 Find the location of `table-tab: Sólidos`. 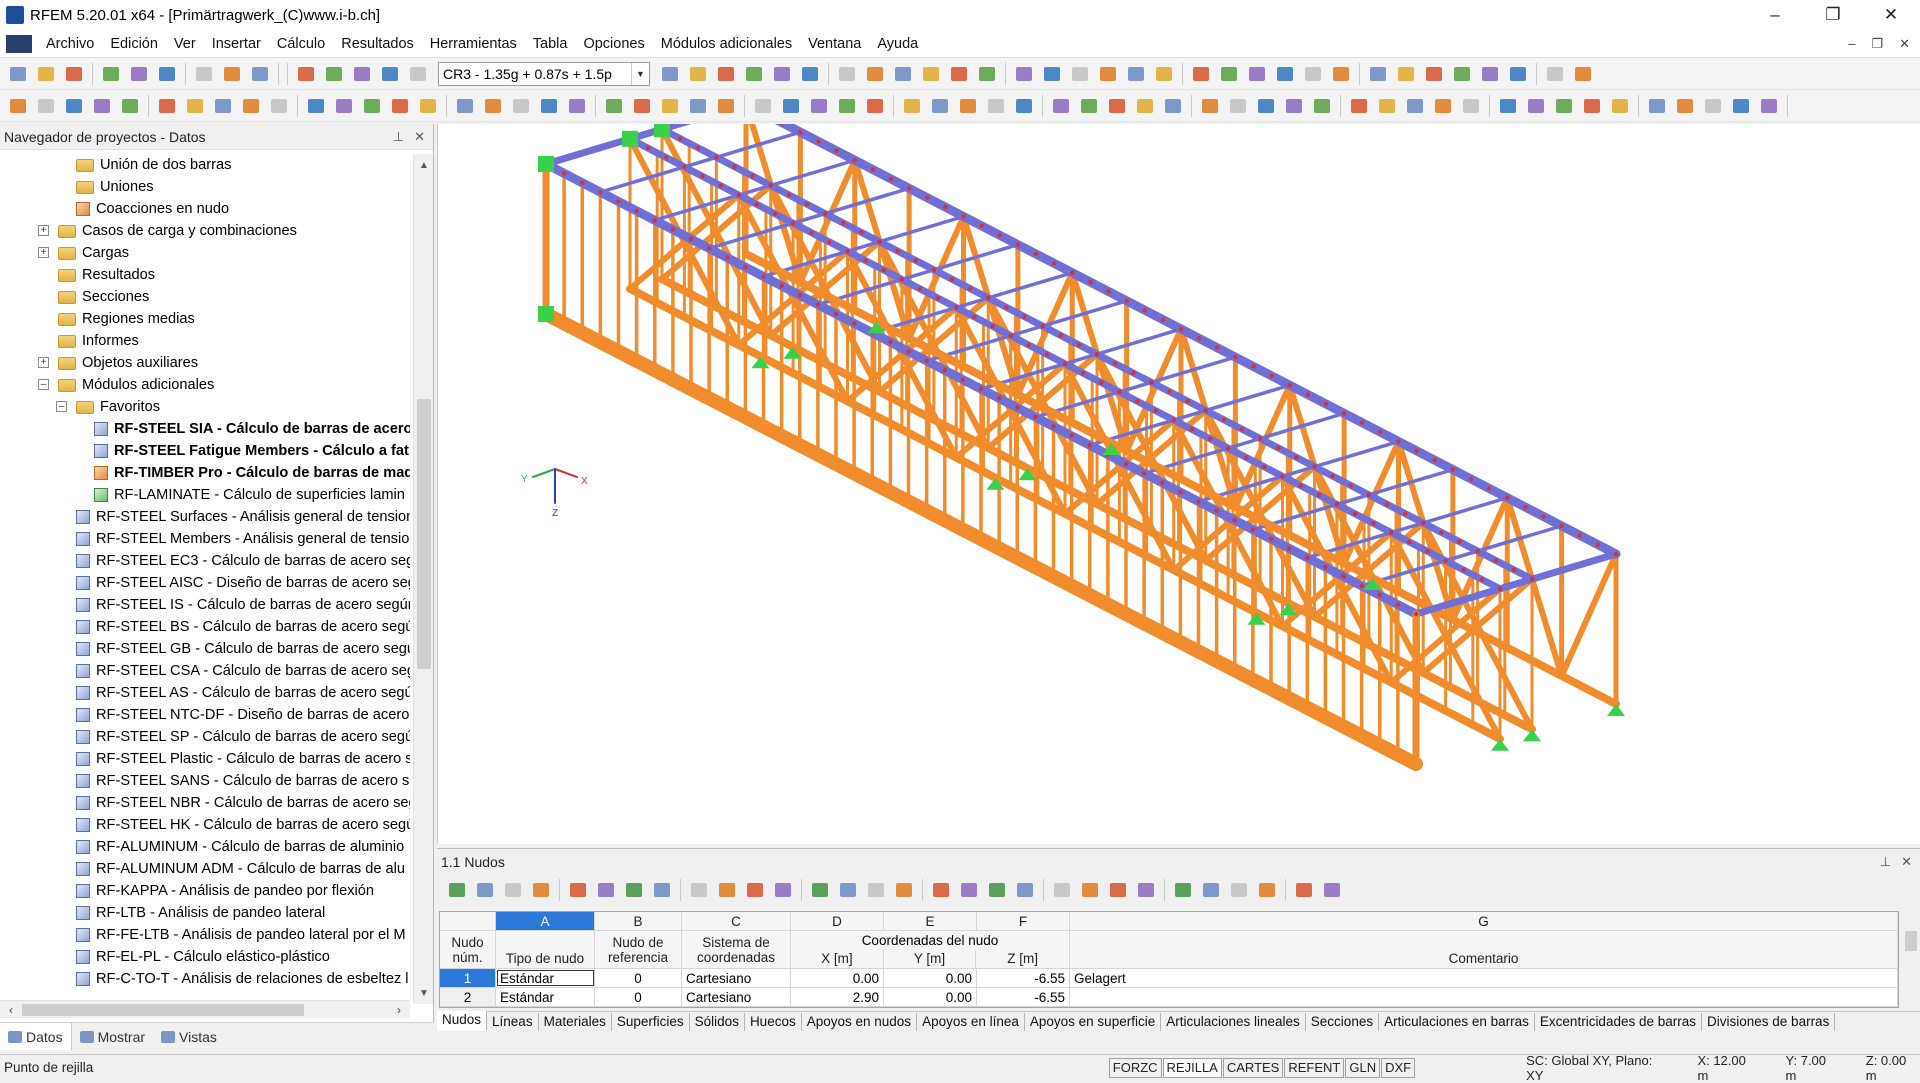

table-tab: Sólidos is located at coordinates (717, 1022).